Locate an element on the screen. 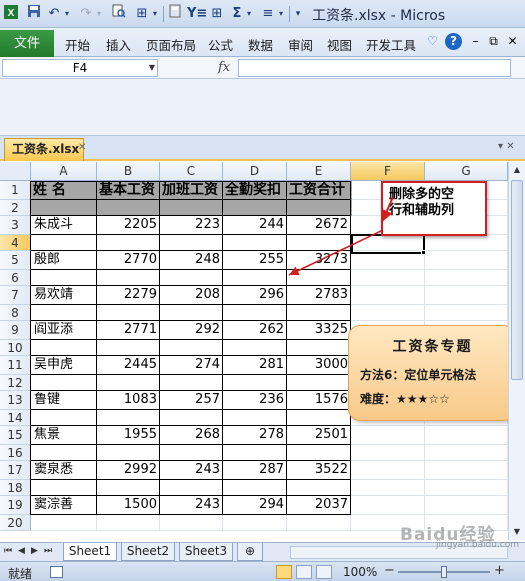 The height and width of the screenshot is (581, 525). salary-value-cell: 274 is located at coordinates (191, 365).